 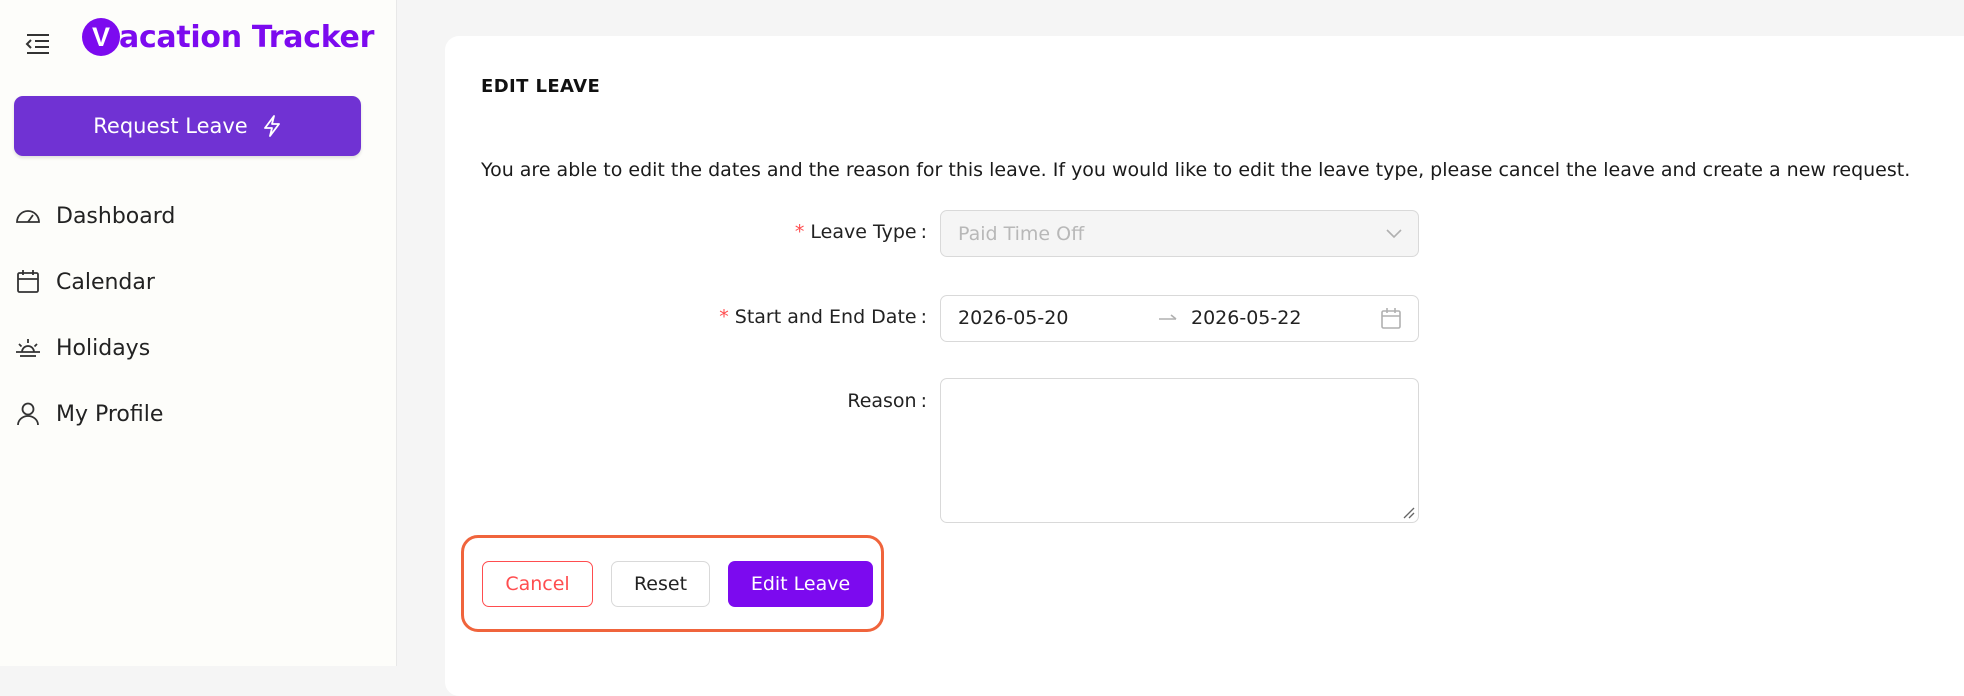 What do you see at coordinates (1179, 233) in the screenshot?
I see `leave-type-select: Paid Time Off` at bounding box center [1179, 233].